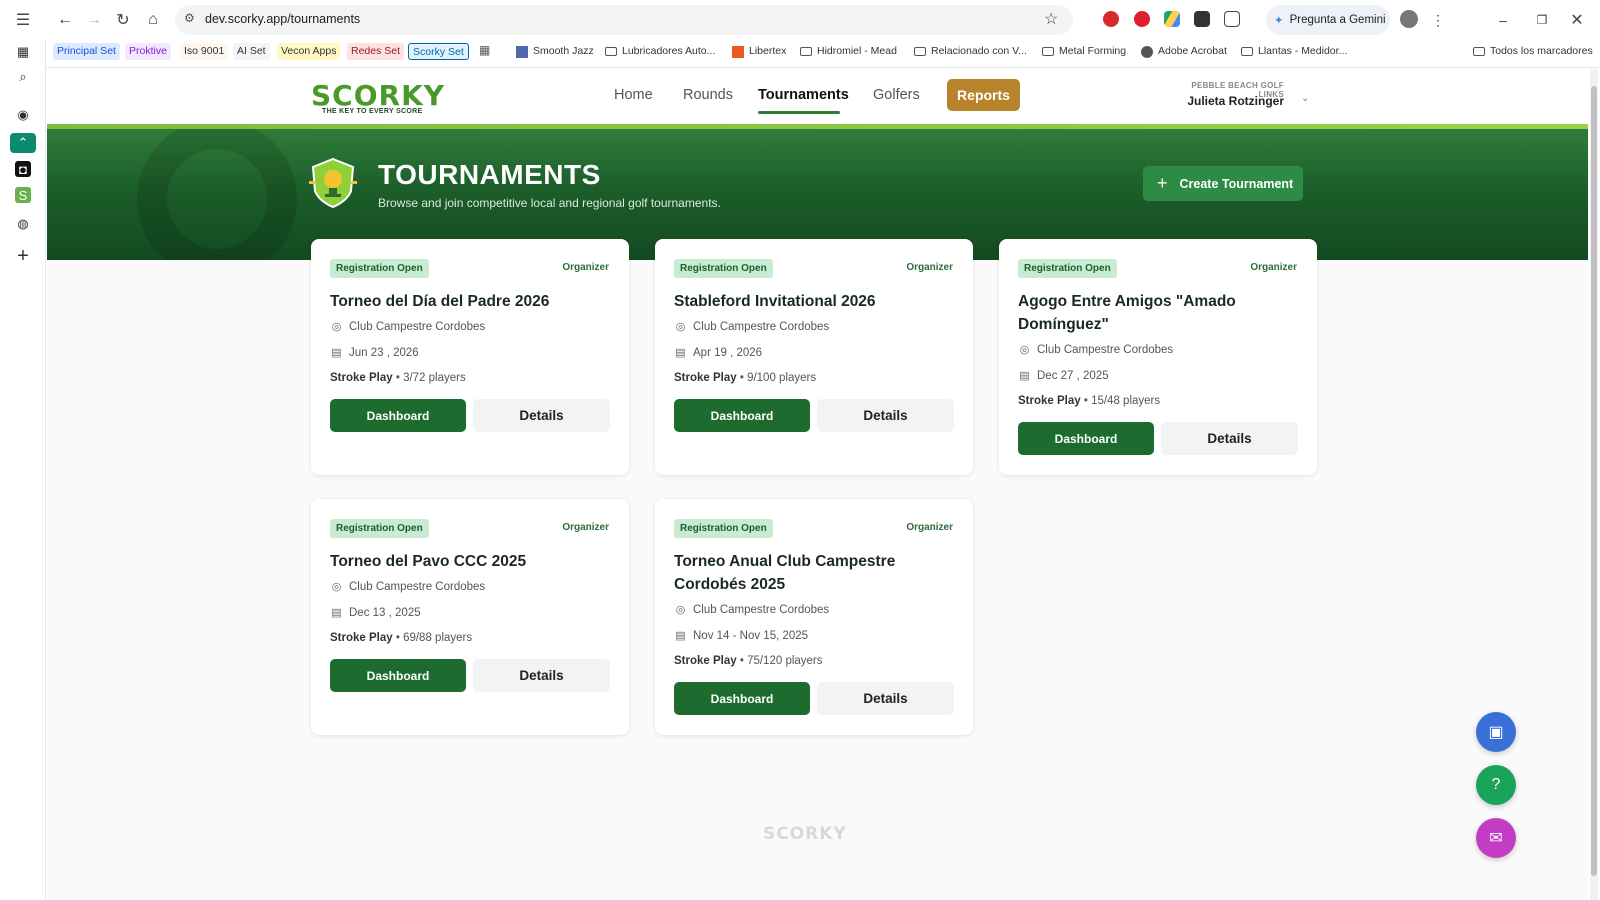 This screenshot has height=900, width=1600. I want to click on bookmark-smooth-jazz: Smooth Jazz, so click(555, 51).